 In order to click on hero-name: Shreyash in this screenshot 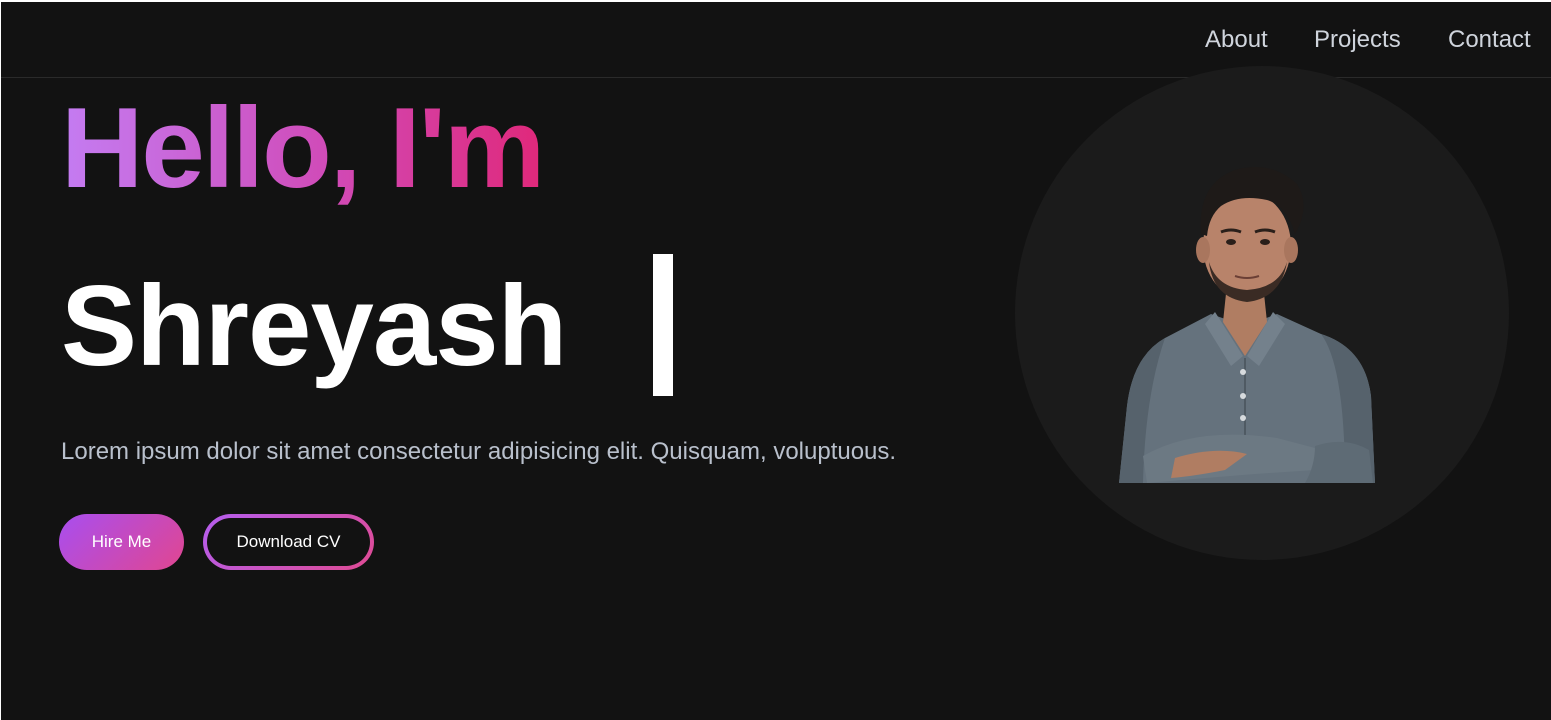, I will do `click(314, 326)`.